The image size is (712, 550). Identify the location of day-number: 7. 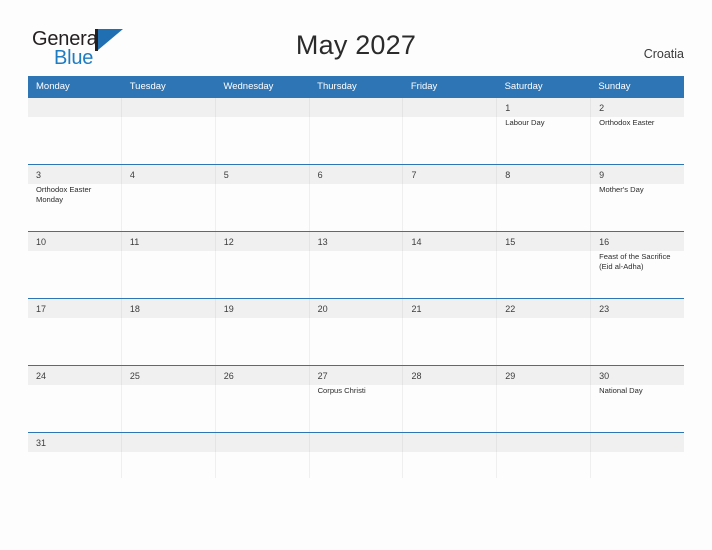
(449, 174).